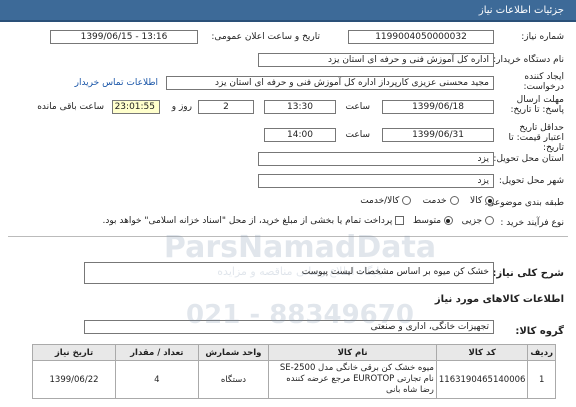 The width and height of the screenshot is (576, 407). What do you see at coordinates (407, 200) in the screenshot?
I see `category-radio-both` at bounding box center [407, 200].